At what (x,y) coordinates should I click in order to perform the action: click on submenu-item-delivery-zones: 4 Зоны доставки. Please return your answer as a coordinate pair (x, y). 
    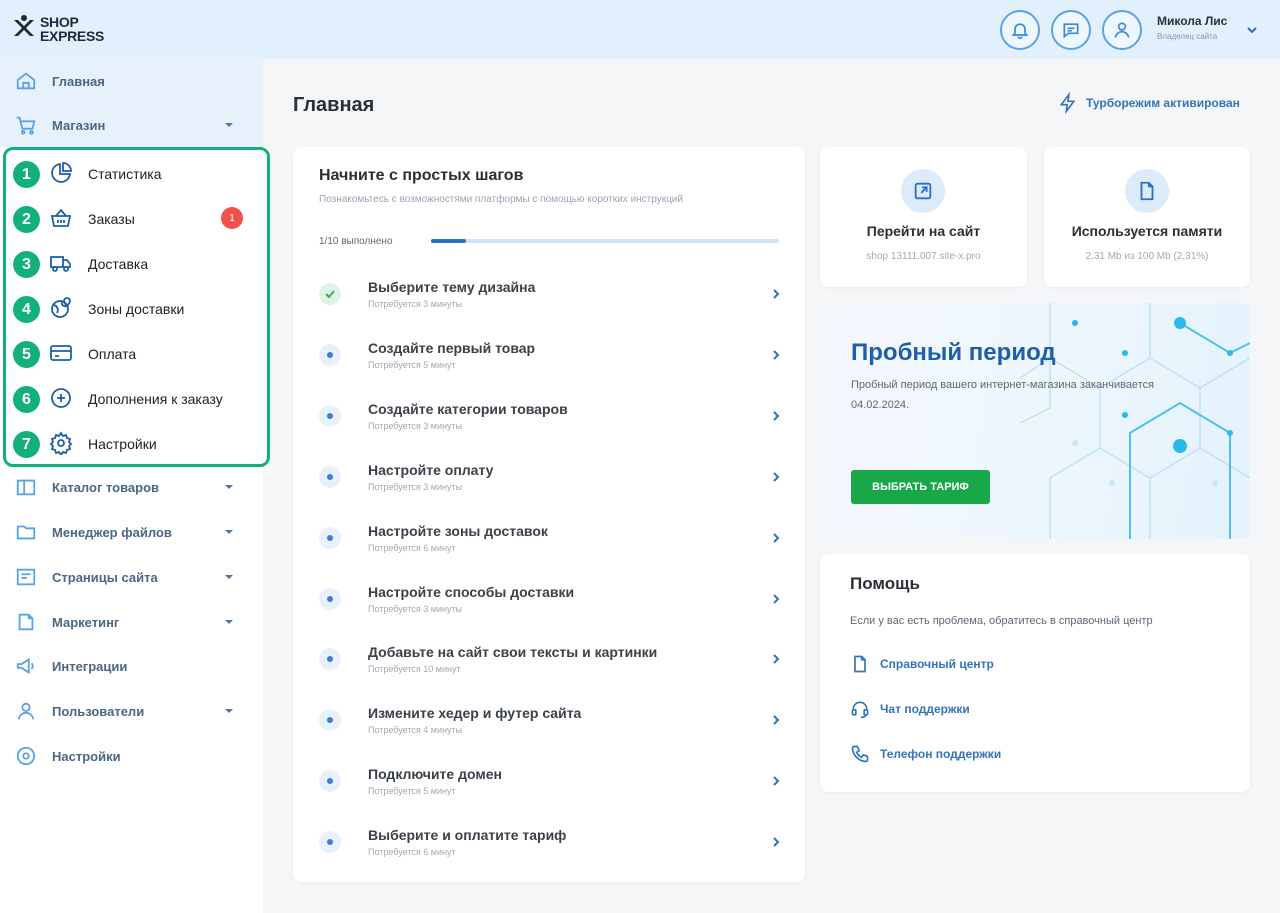
    Looking at the image, I should click on (136, 308).